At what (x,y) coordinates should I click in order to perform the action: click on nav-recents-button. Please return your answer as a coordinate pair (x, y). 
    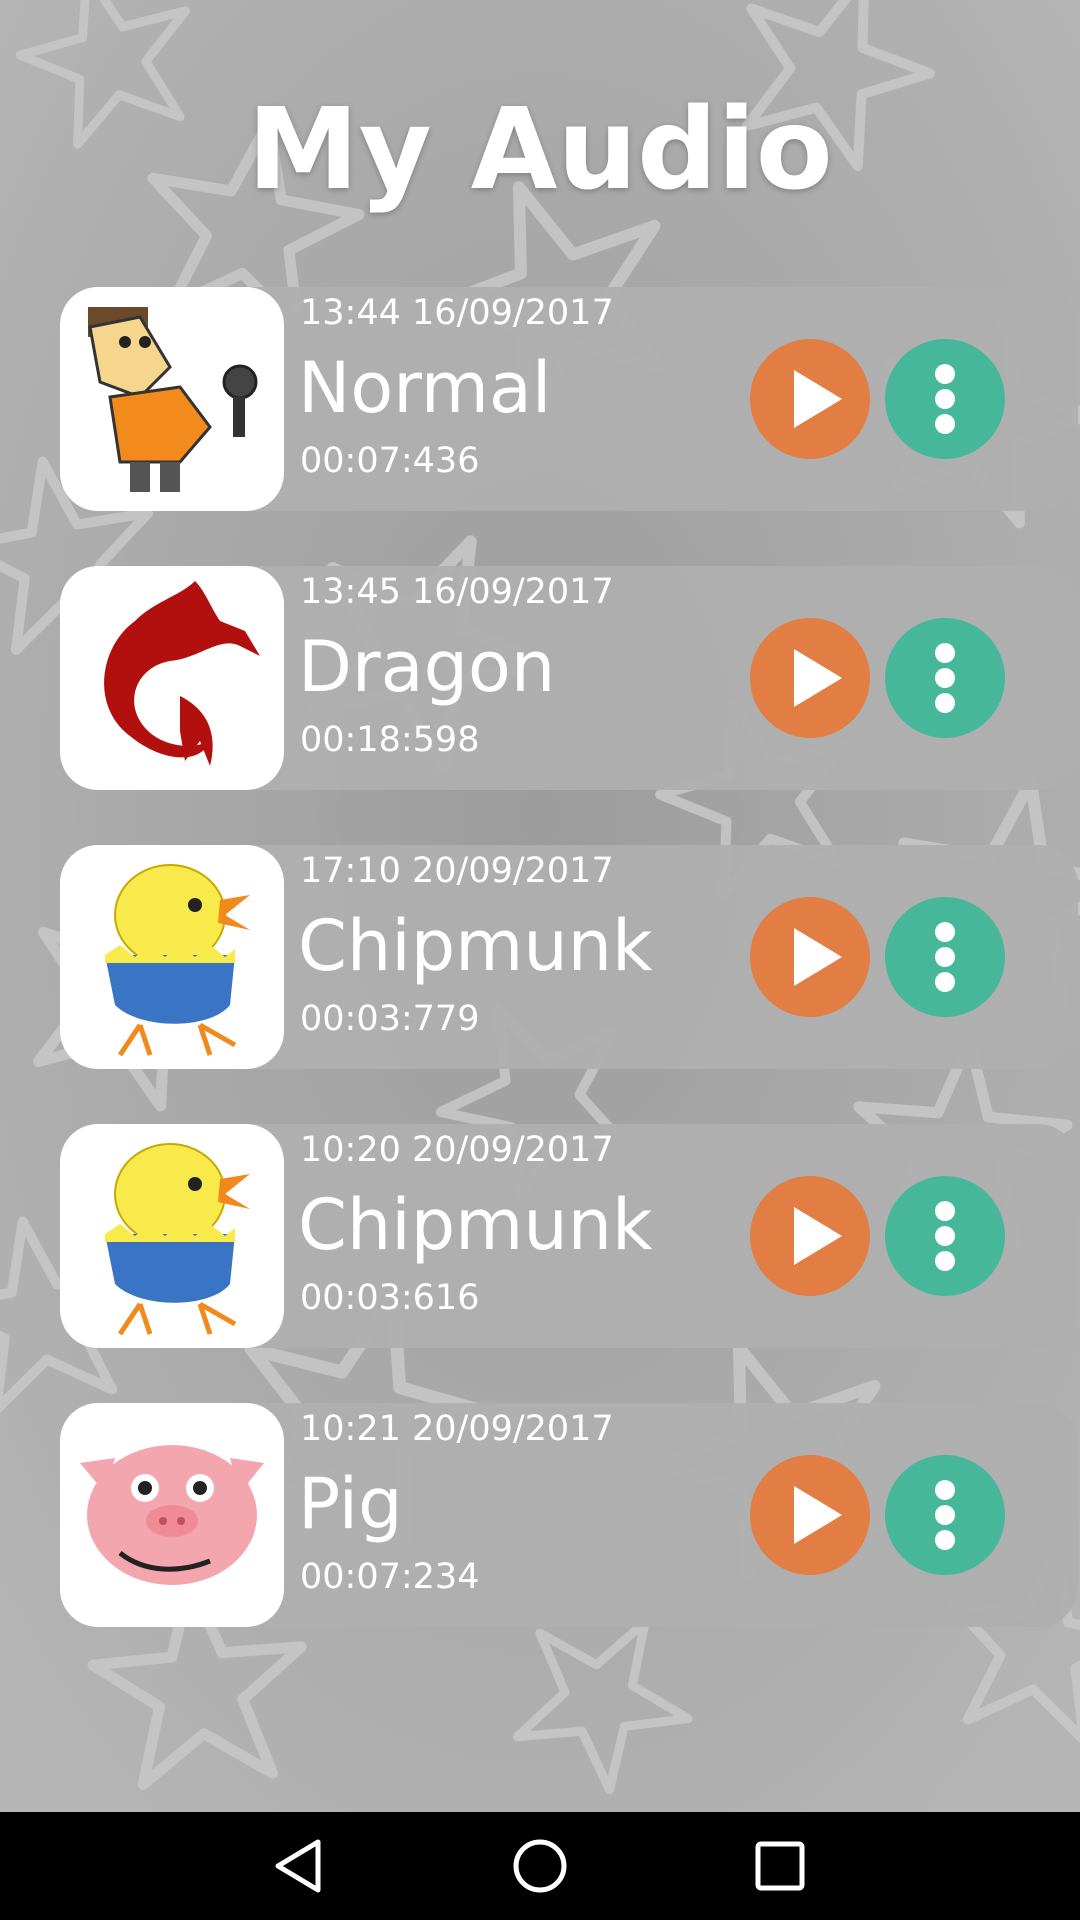
    Looking at the image, I should click on (780, 1866).